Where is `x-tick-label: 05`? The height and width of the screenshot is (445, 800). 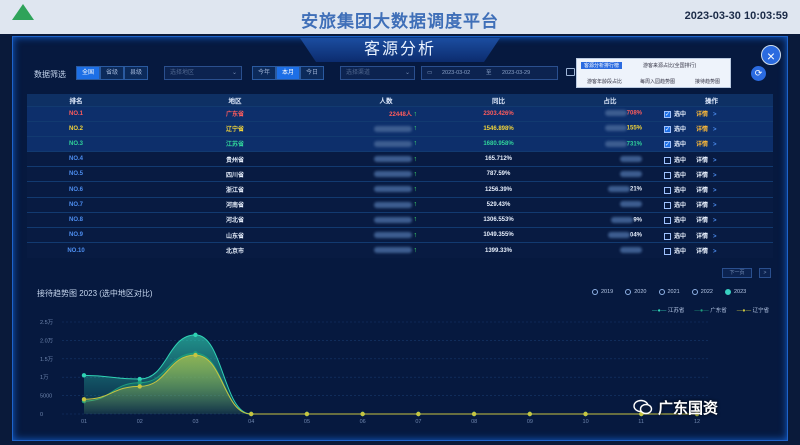 x-tick-label: 05 is located at coordinates (307, 422).